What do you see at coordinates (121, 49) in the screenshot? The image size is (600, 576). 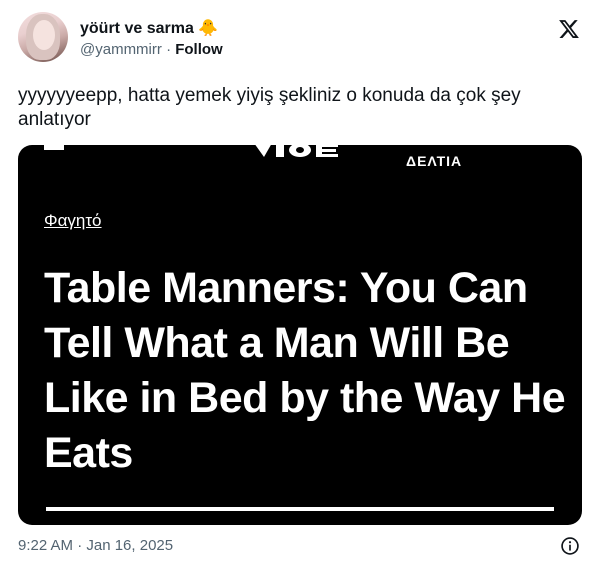 I see `author-handle: @yammmirr` at bounding box center [121, 49].